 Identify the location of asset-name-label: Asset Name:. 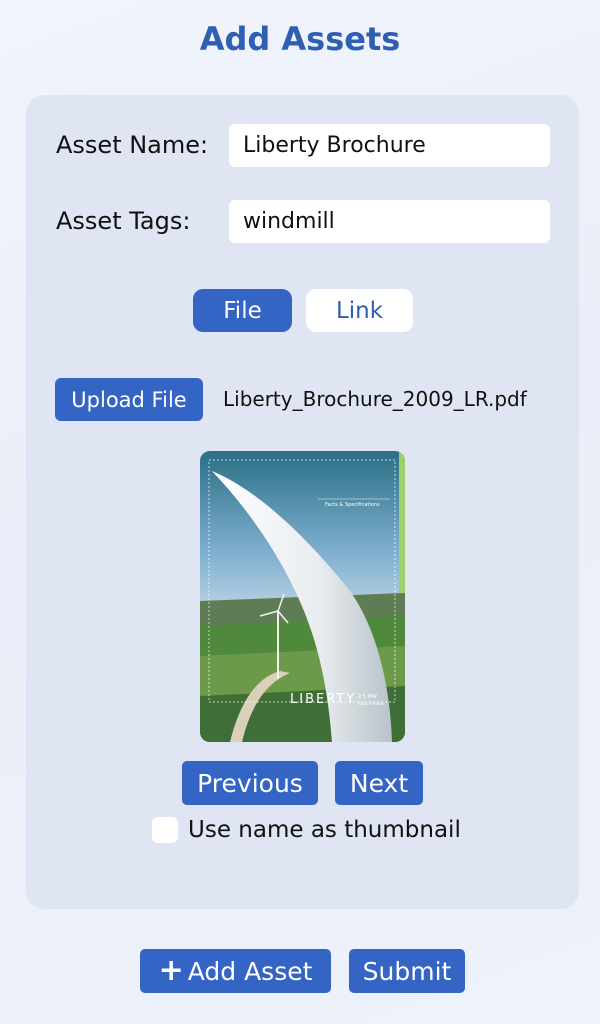
(132, 145).